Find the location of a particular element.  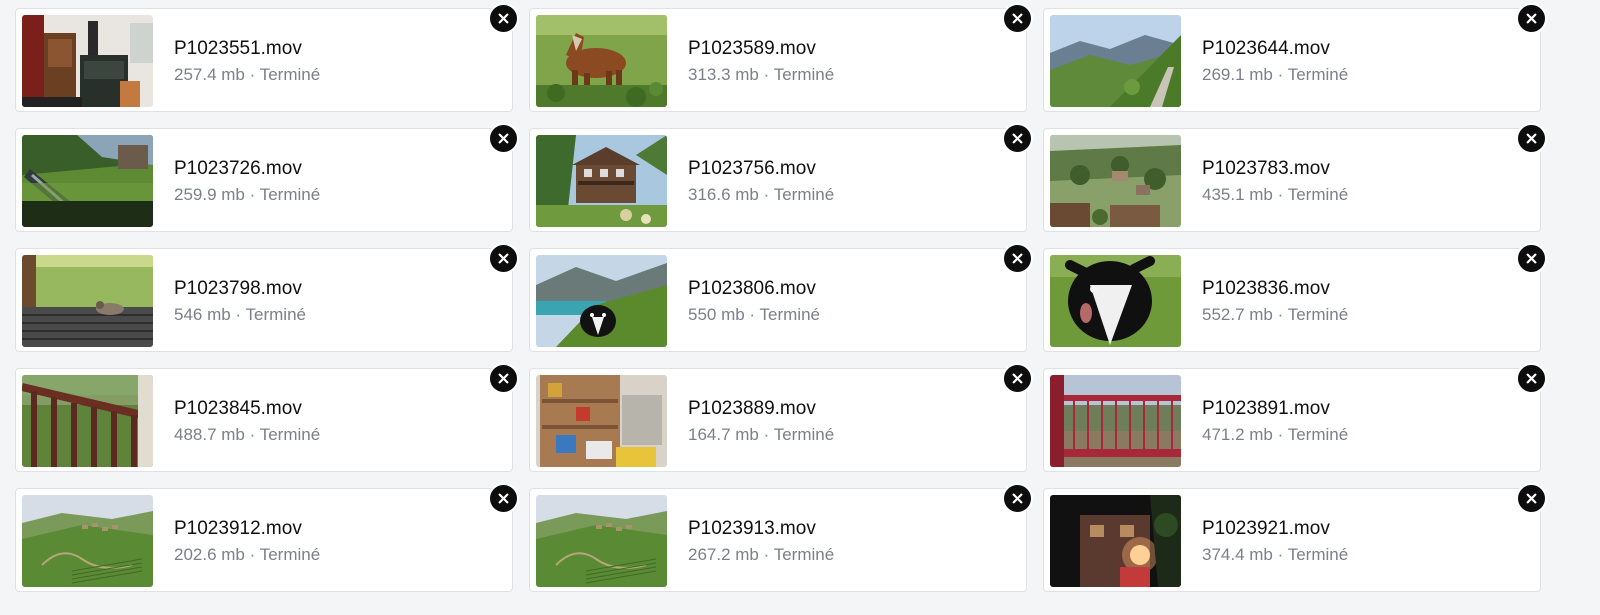

file-name: P1023756.mov is located at coordinates (752, 168).